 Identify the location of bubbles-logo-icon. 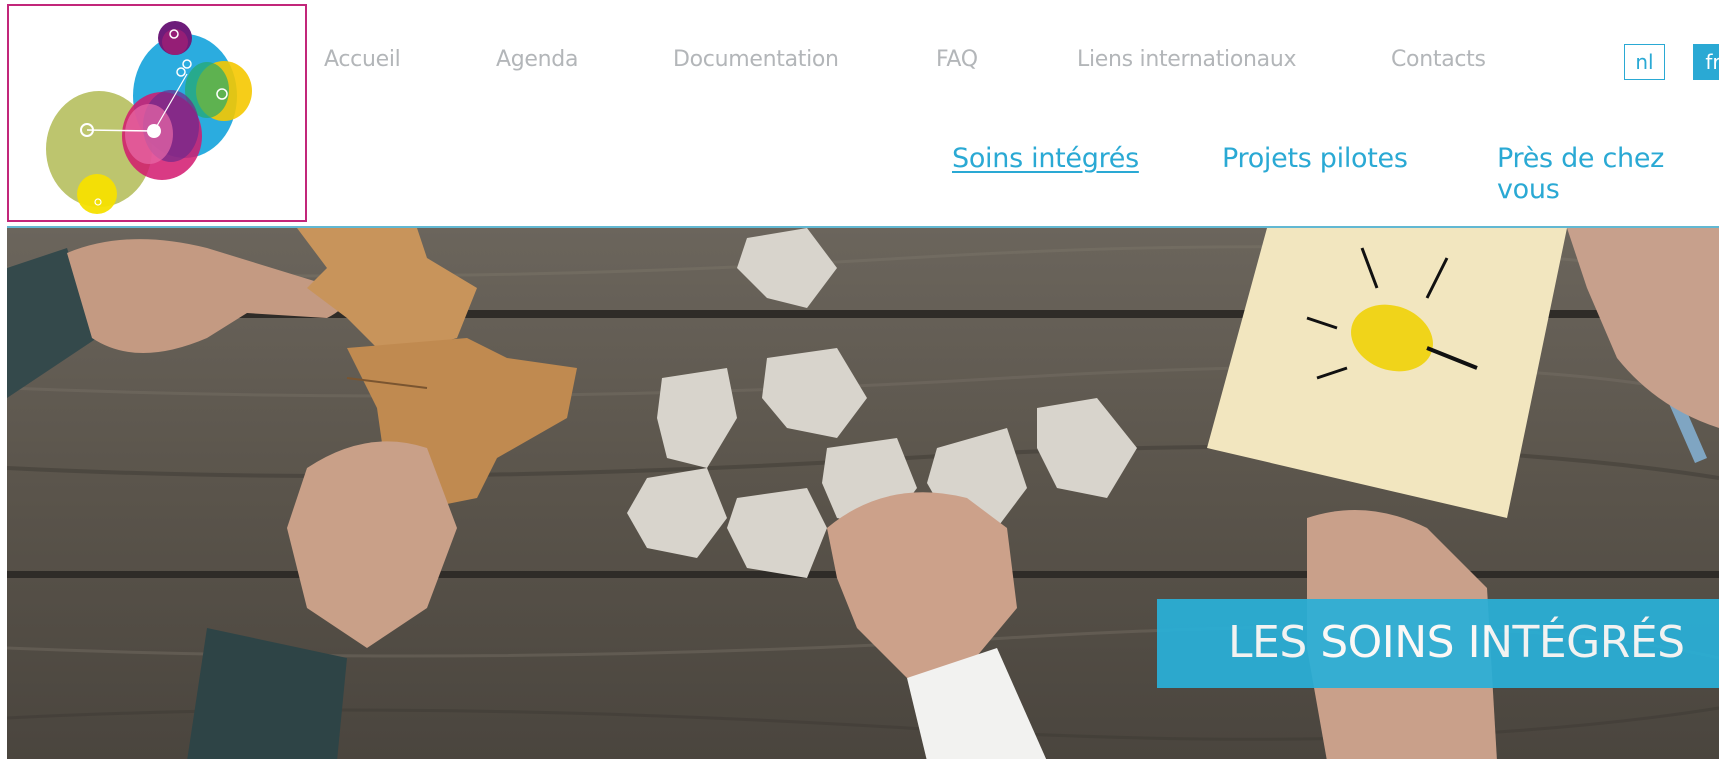
(149, 117).